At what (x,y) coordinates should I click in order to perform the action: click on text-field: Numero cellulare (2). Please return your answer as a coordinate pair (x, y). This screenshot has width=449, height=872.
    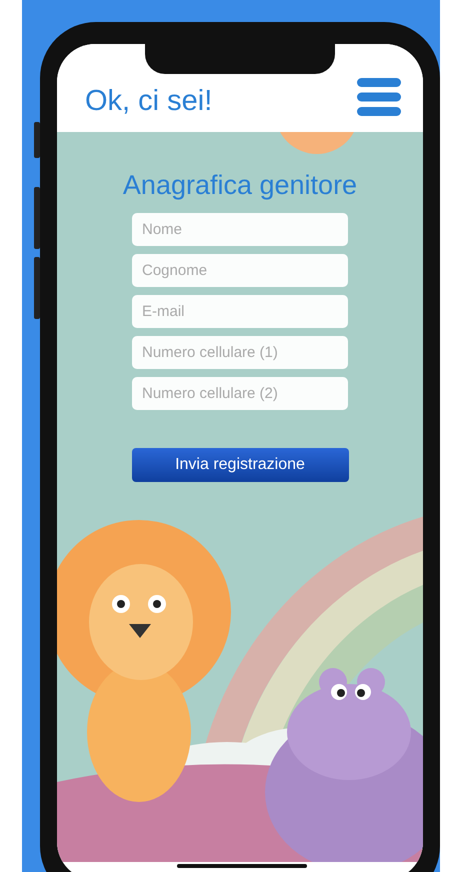
    Looking at the image, I should click on (240, 393).